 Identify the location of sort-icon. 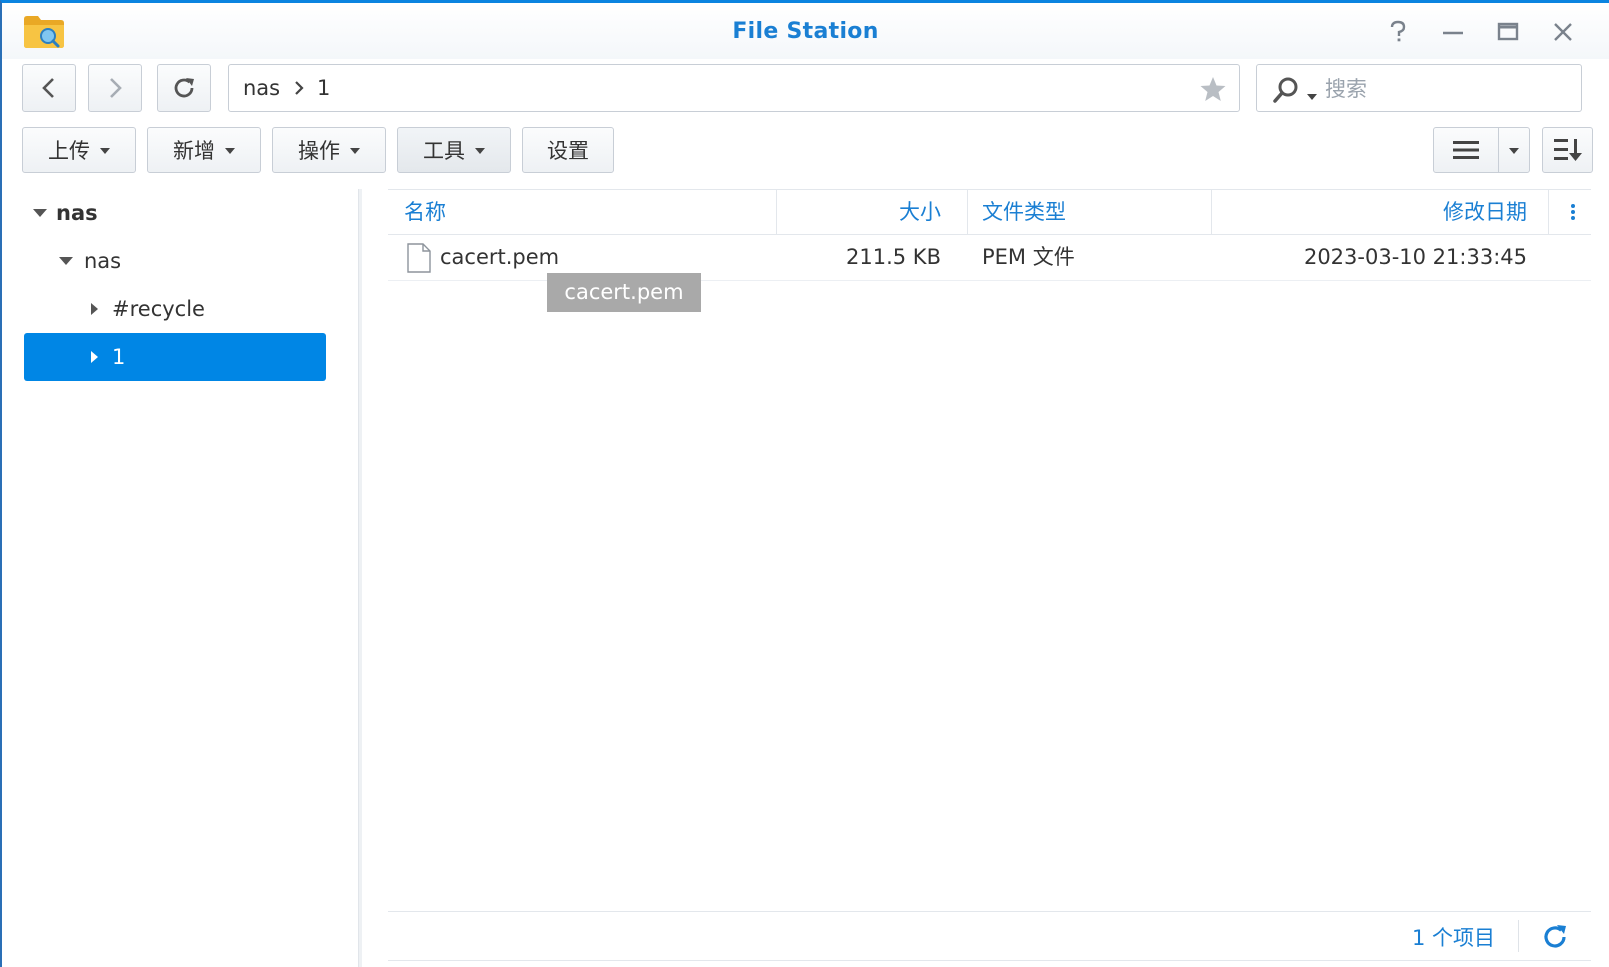
(1567, 150).